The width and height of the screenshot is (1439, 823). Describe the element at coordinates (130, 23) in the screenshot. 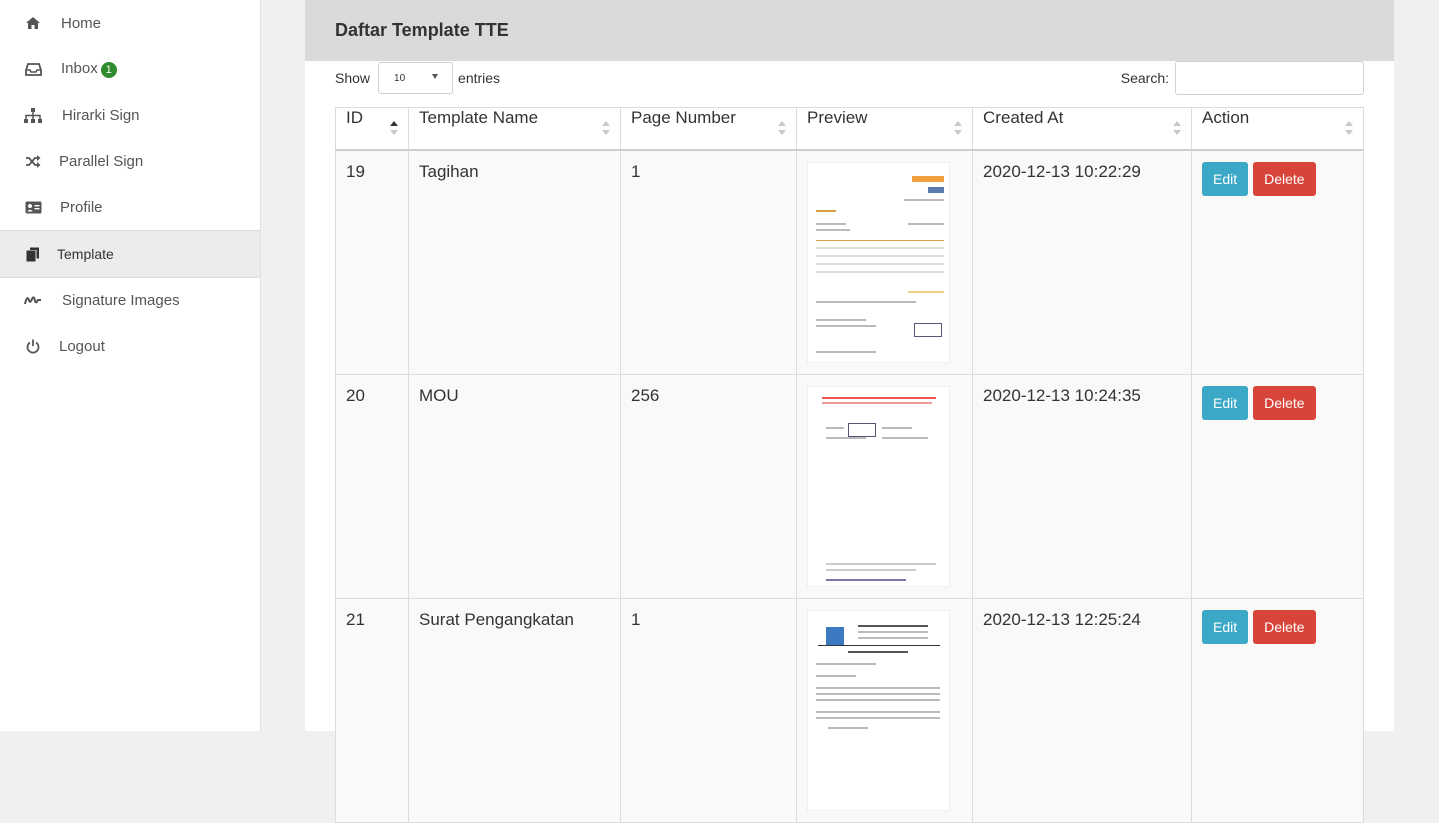

I see `sidebar-item-home: Home` at that location.